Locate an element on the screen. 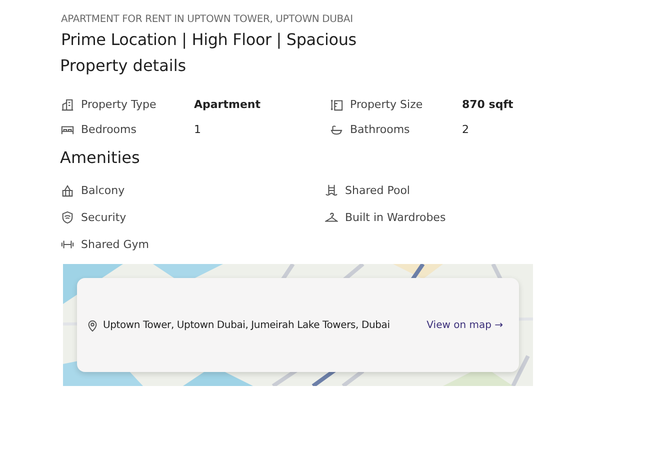 Image resolution: width=668 pixels, height=452 pixels. dumbbell-icon is located at coordinates (67, 244).